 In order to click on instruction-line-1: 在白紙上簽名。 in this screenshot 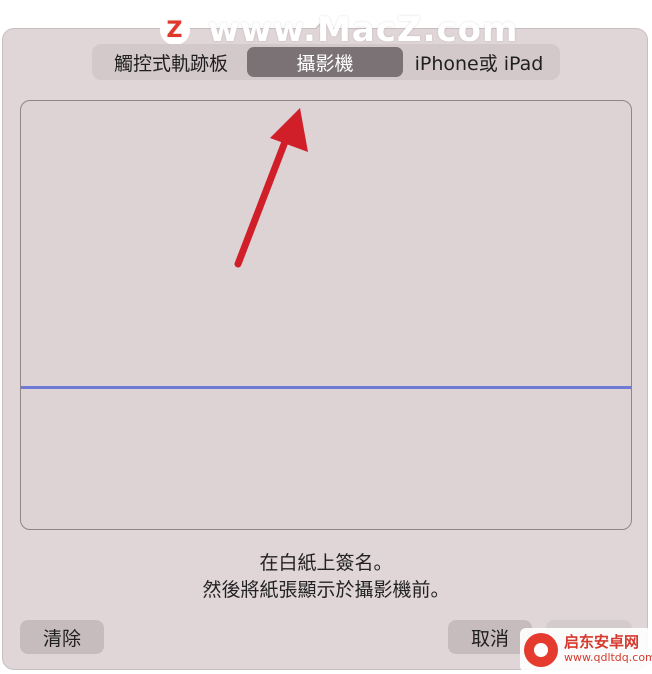, I will do `click(326, 563)`.